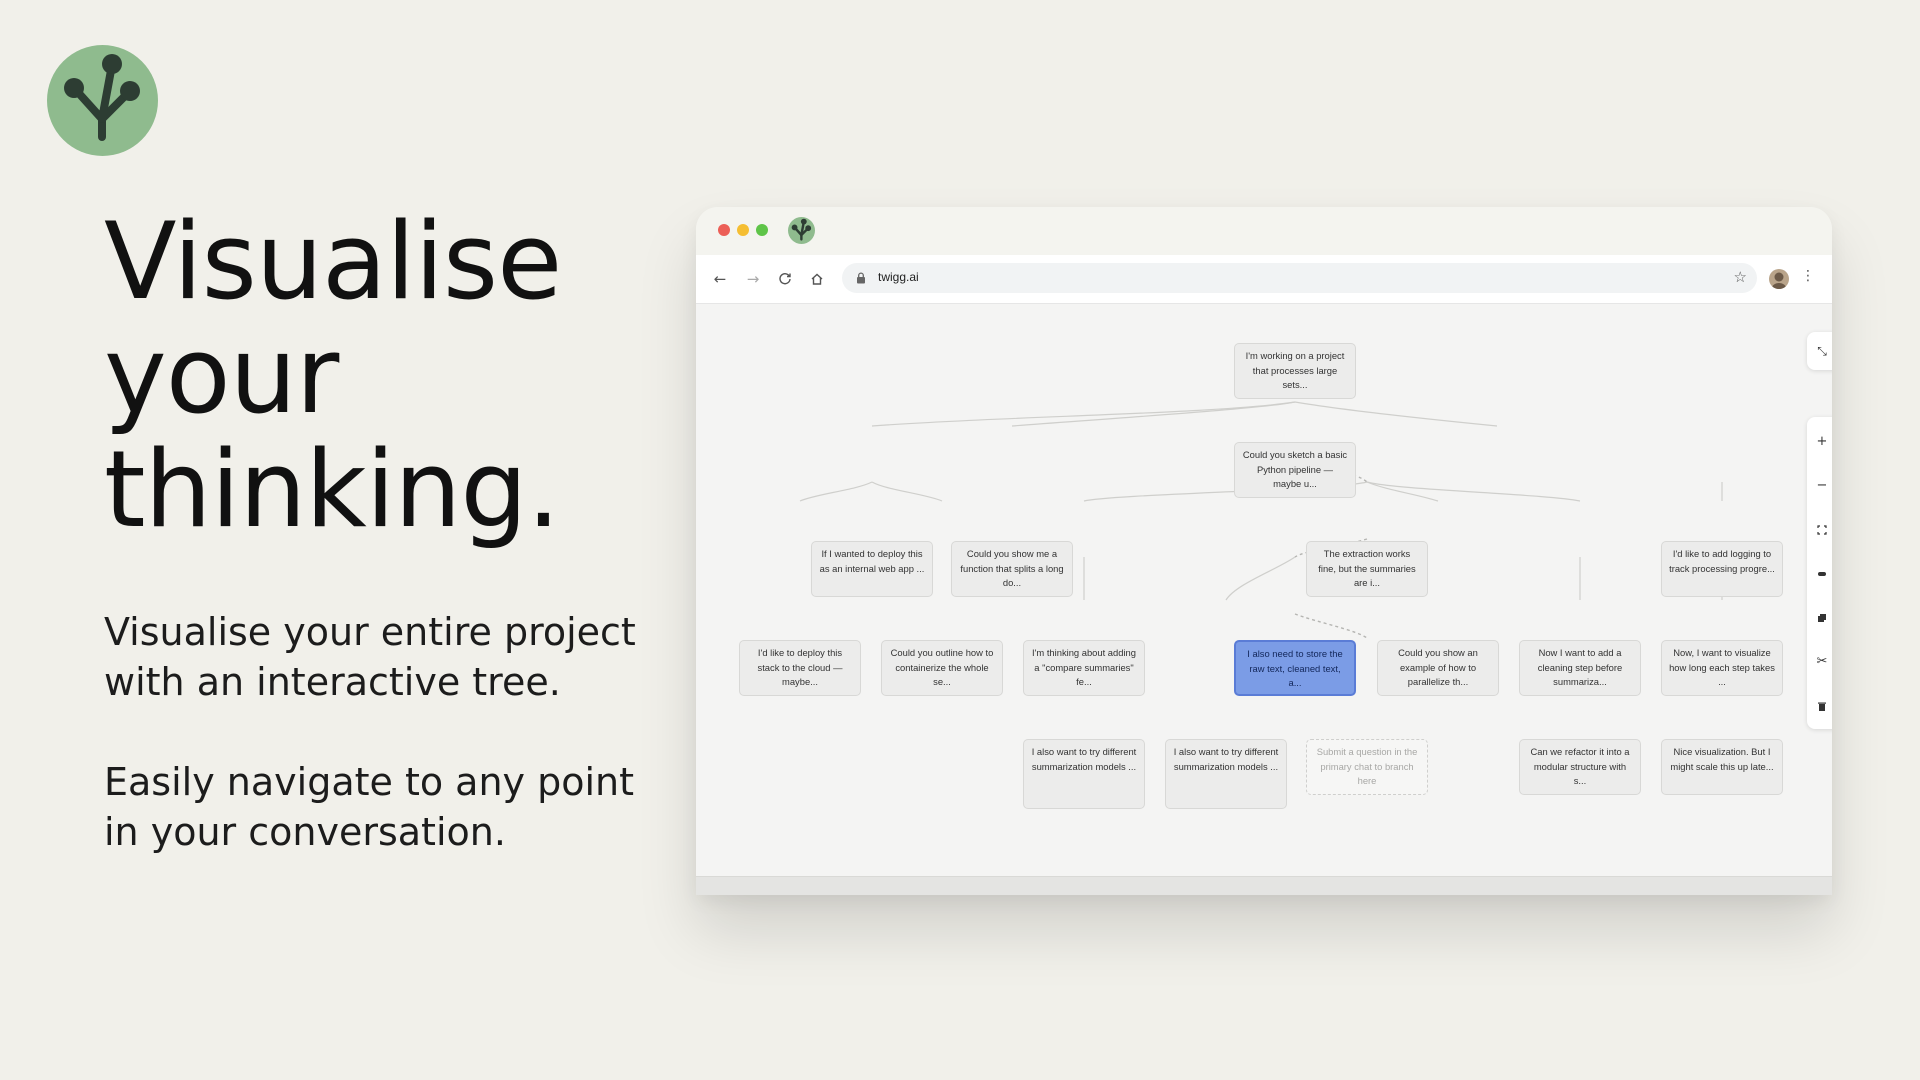 This screenshot has width=1920, height=1080. Describe the element at coordinates (1779, 279) in the screenshot. I see `profile-avatar` at that location.